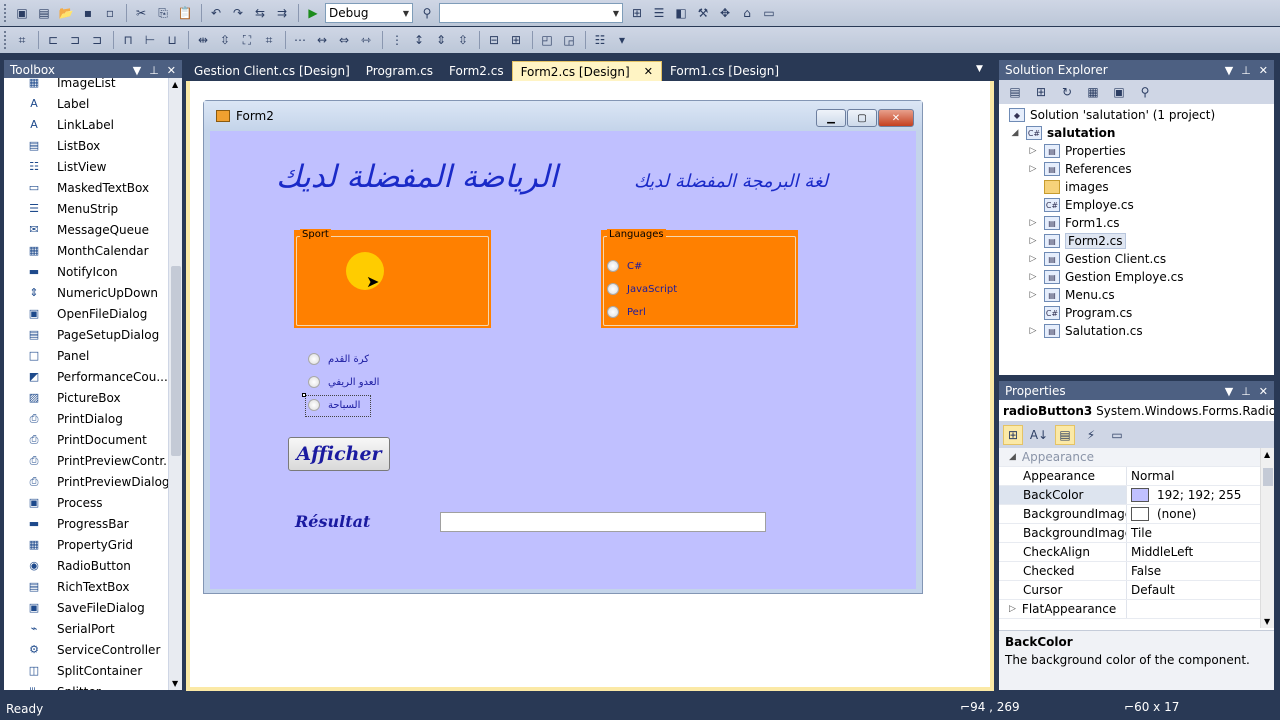  Describe the element at coordinates (1067, 92) in the screenshot. I see `refresh-icon: ↻` at that location.